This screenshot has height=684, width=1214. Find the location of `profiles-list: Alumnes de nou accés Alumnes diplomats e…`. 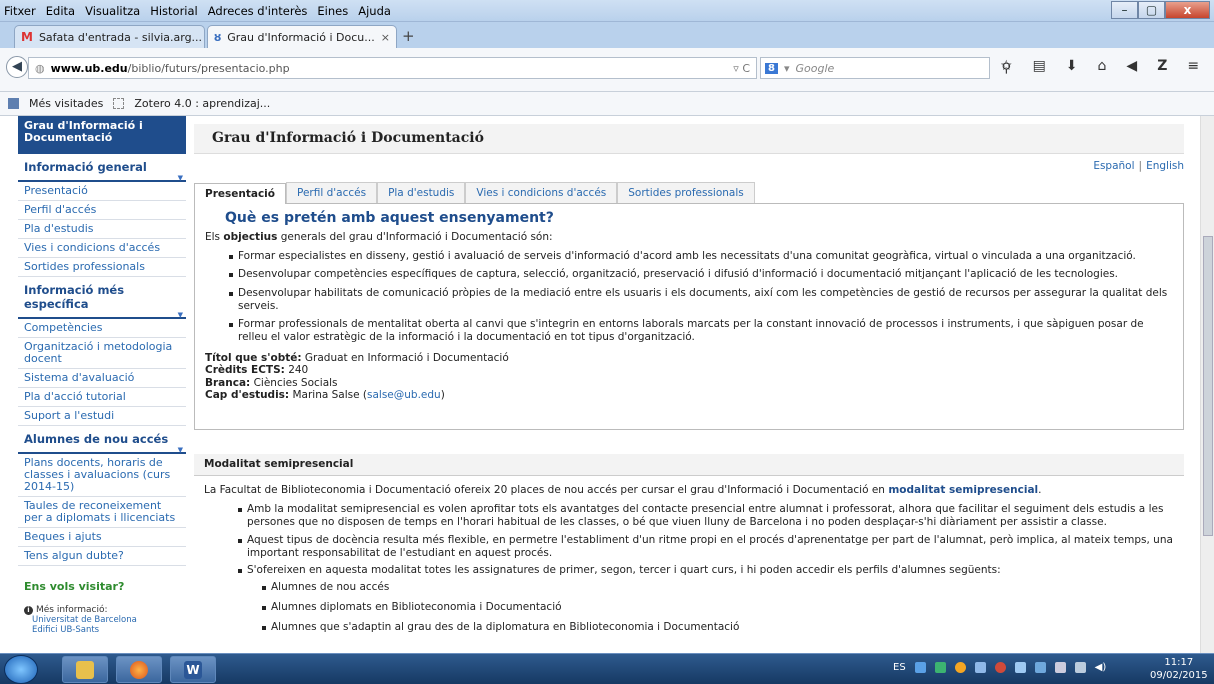

profiles-list: Alumnes de nou accés Alumnes diplomats e… is located at coordinates (689, 607).